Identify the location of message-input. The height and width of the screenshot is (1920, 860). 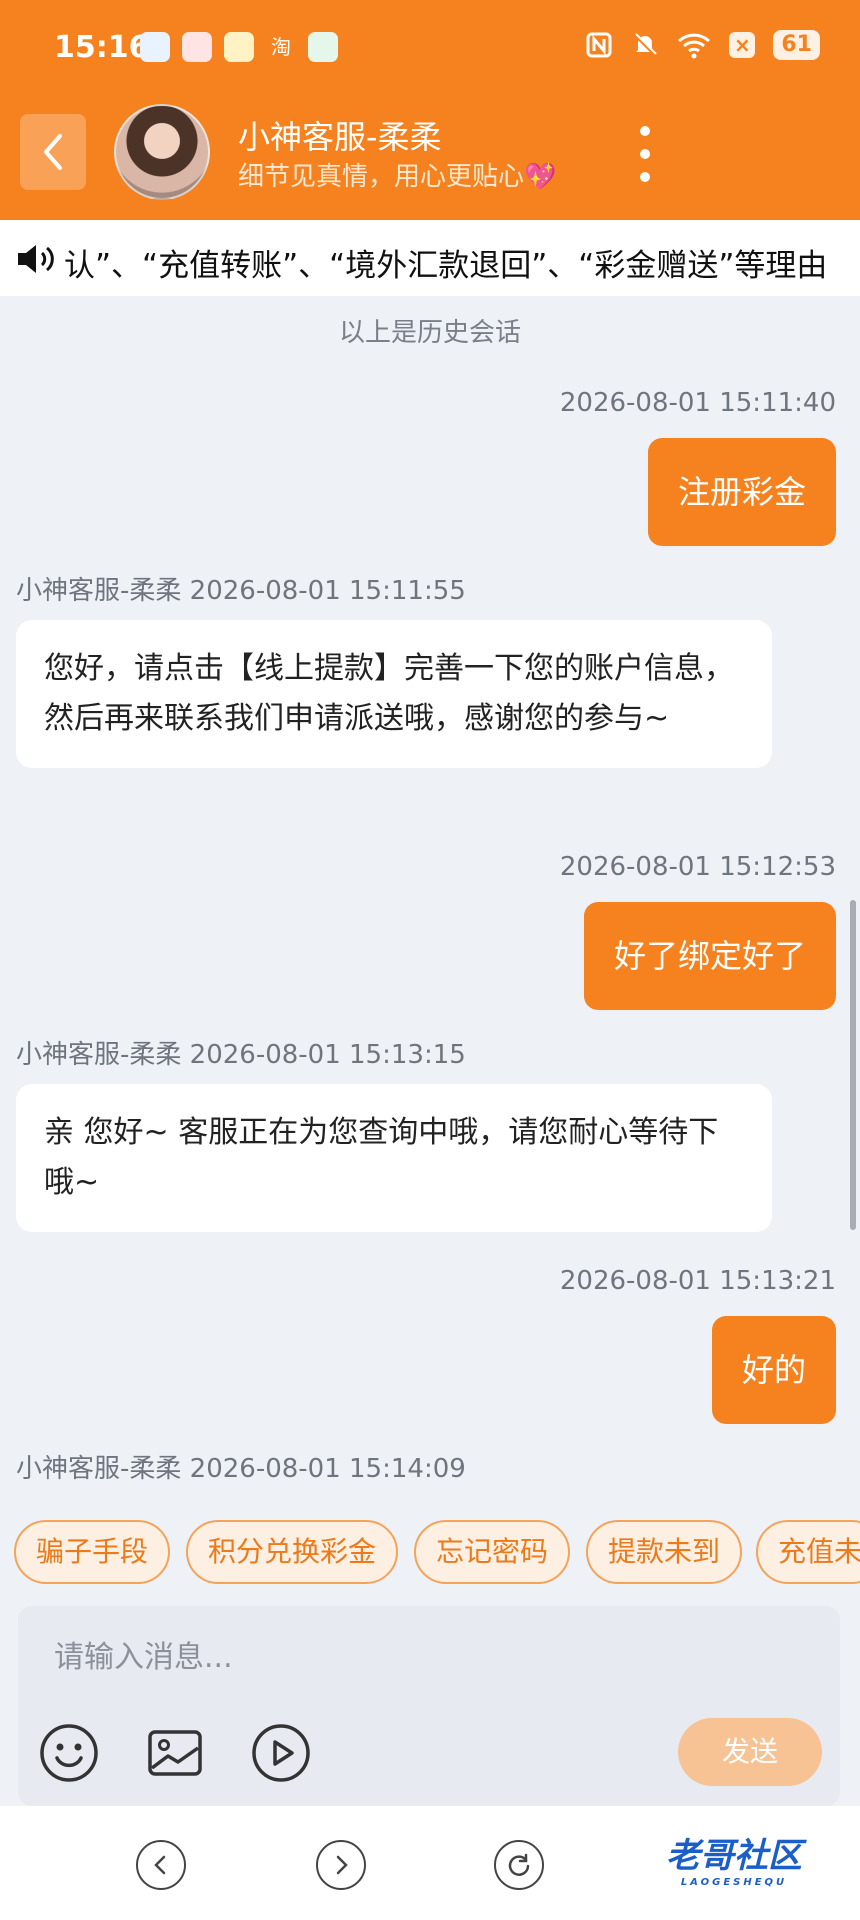
(429, 1657).